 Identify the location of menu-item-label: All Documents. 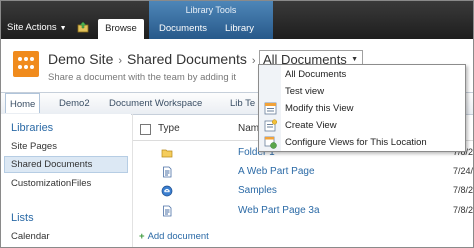
(316, 74).